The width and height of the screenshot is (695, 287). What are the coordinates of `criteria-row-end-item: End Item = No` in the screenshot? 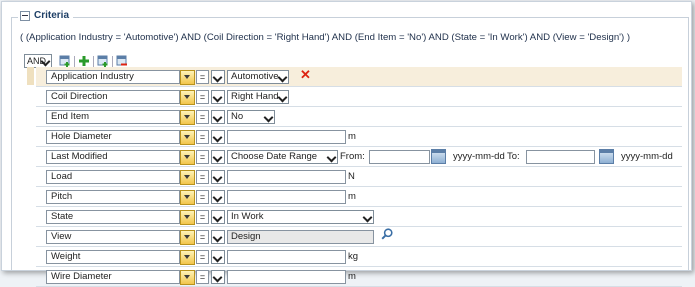 It's located at (359, 116).